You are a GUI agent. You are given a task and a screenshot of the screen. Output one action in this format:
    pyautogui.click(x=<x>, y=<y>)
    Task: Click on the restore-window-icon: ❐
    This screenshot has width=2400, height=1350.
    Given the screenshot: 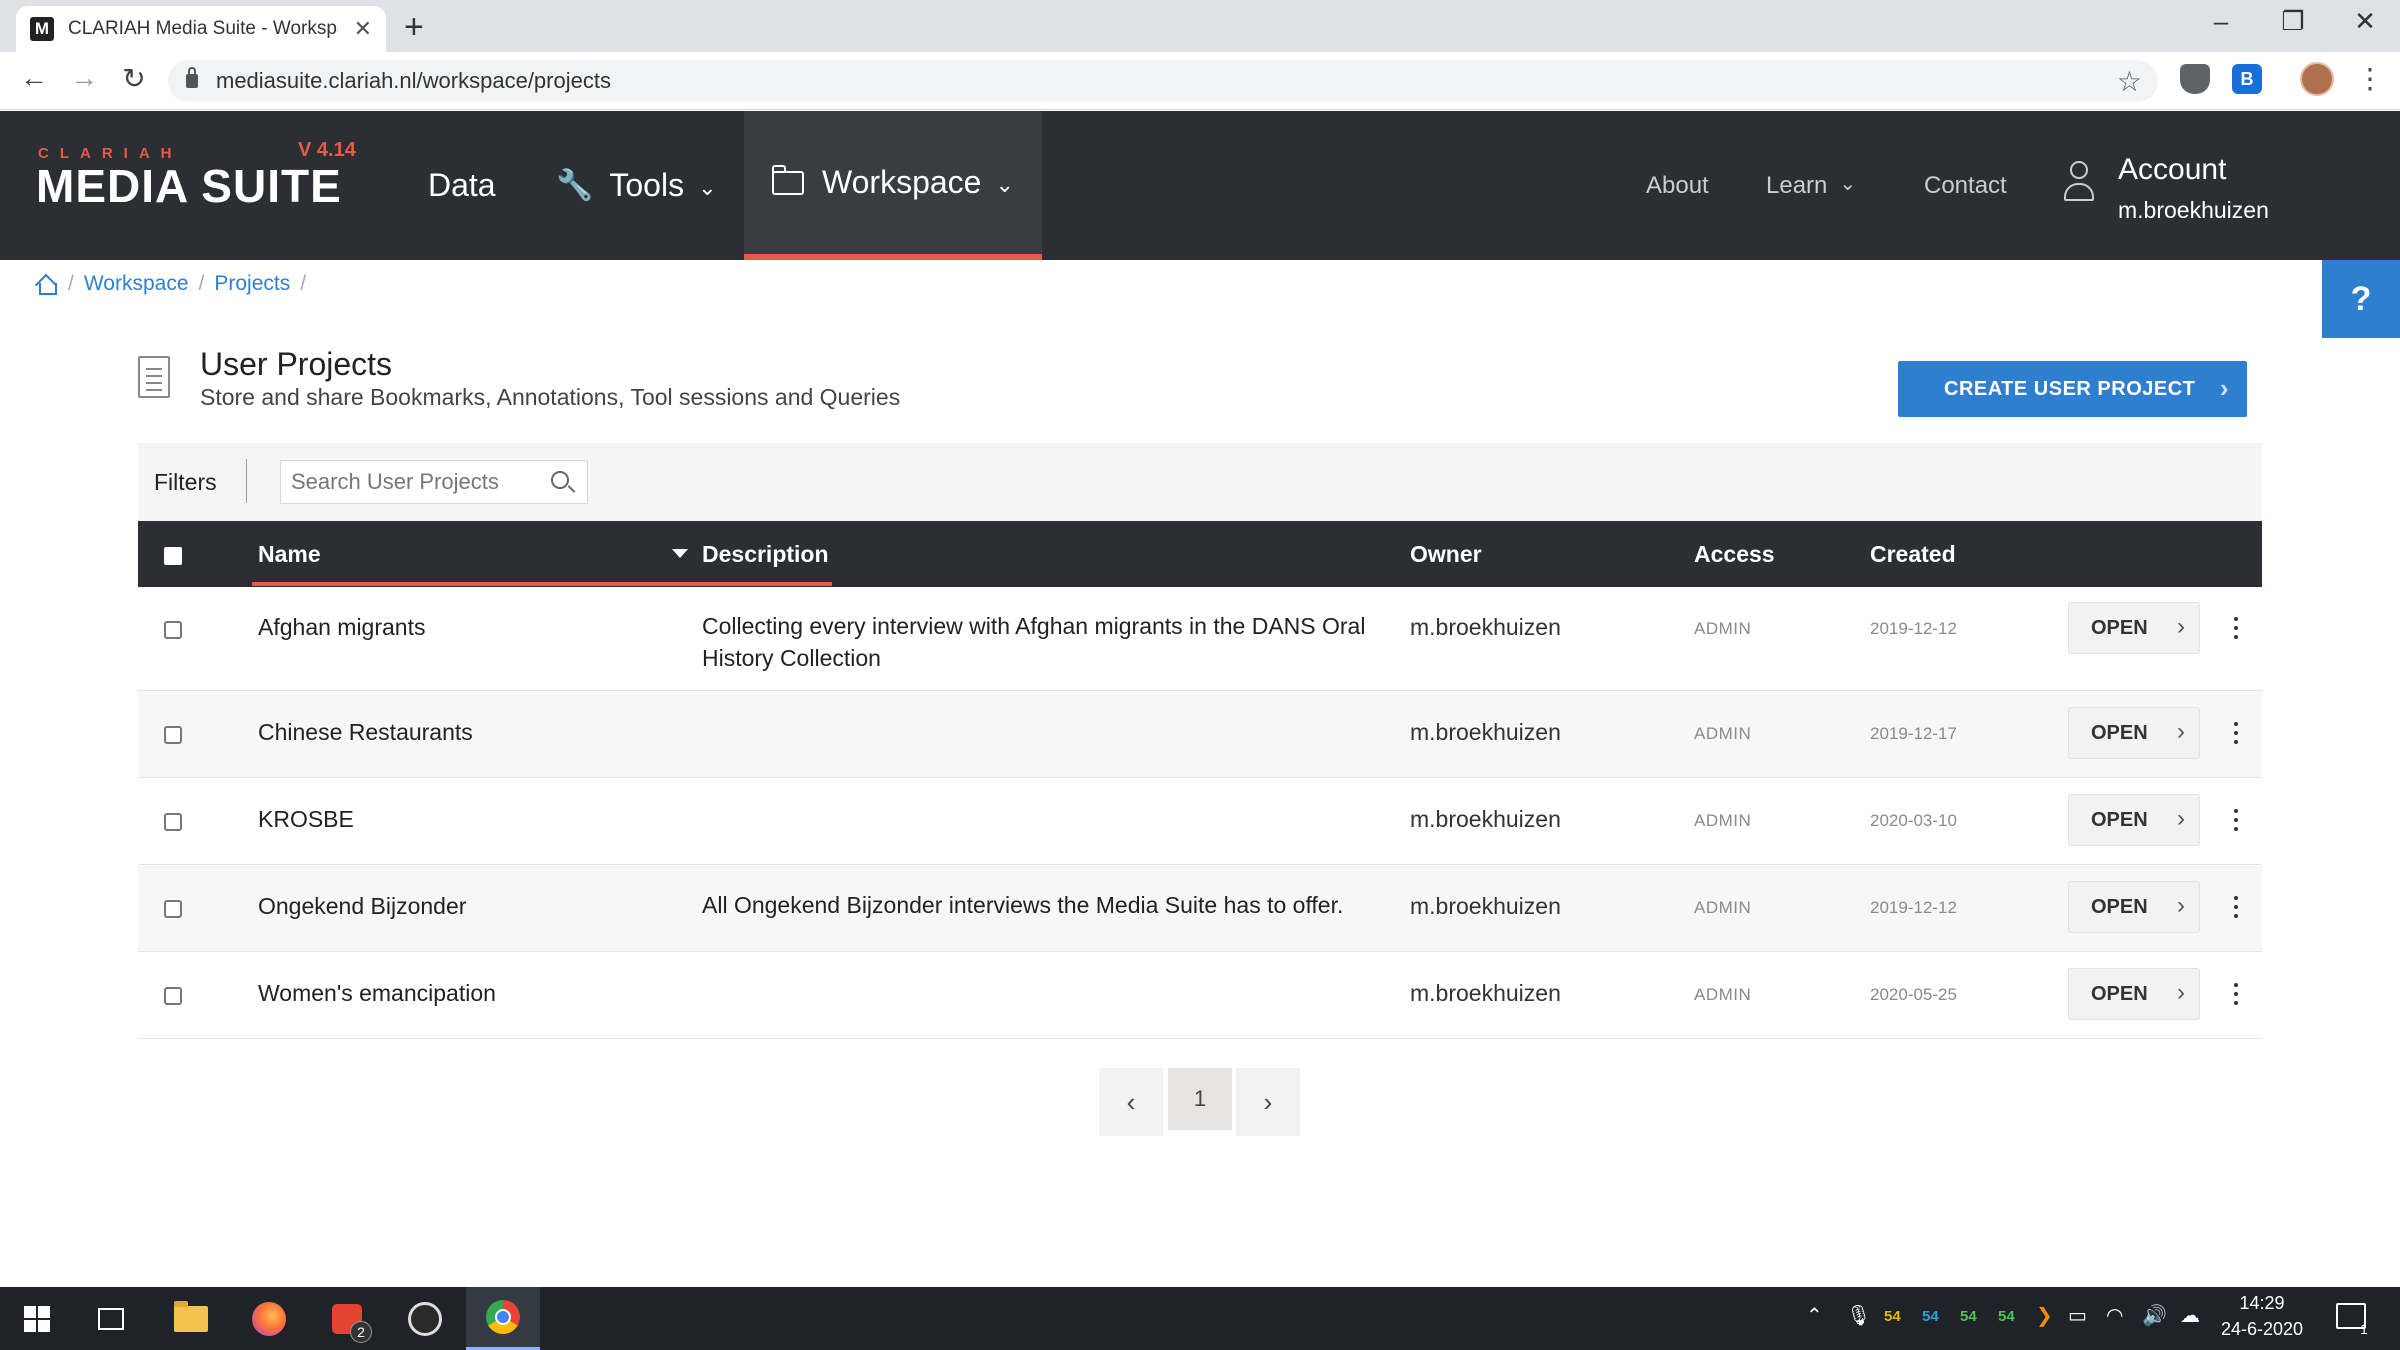 What is the action you would take?
    pyautogui.click(x=2293, y=21)
    